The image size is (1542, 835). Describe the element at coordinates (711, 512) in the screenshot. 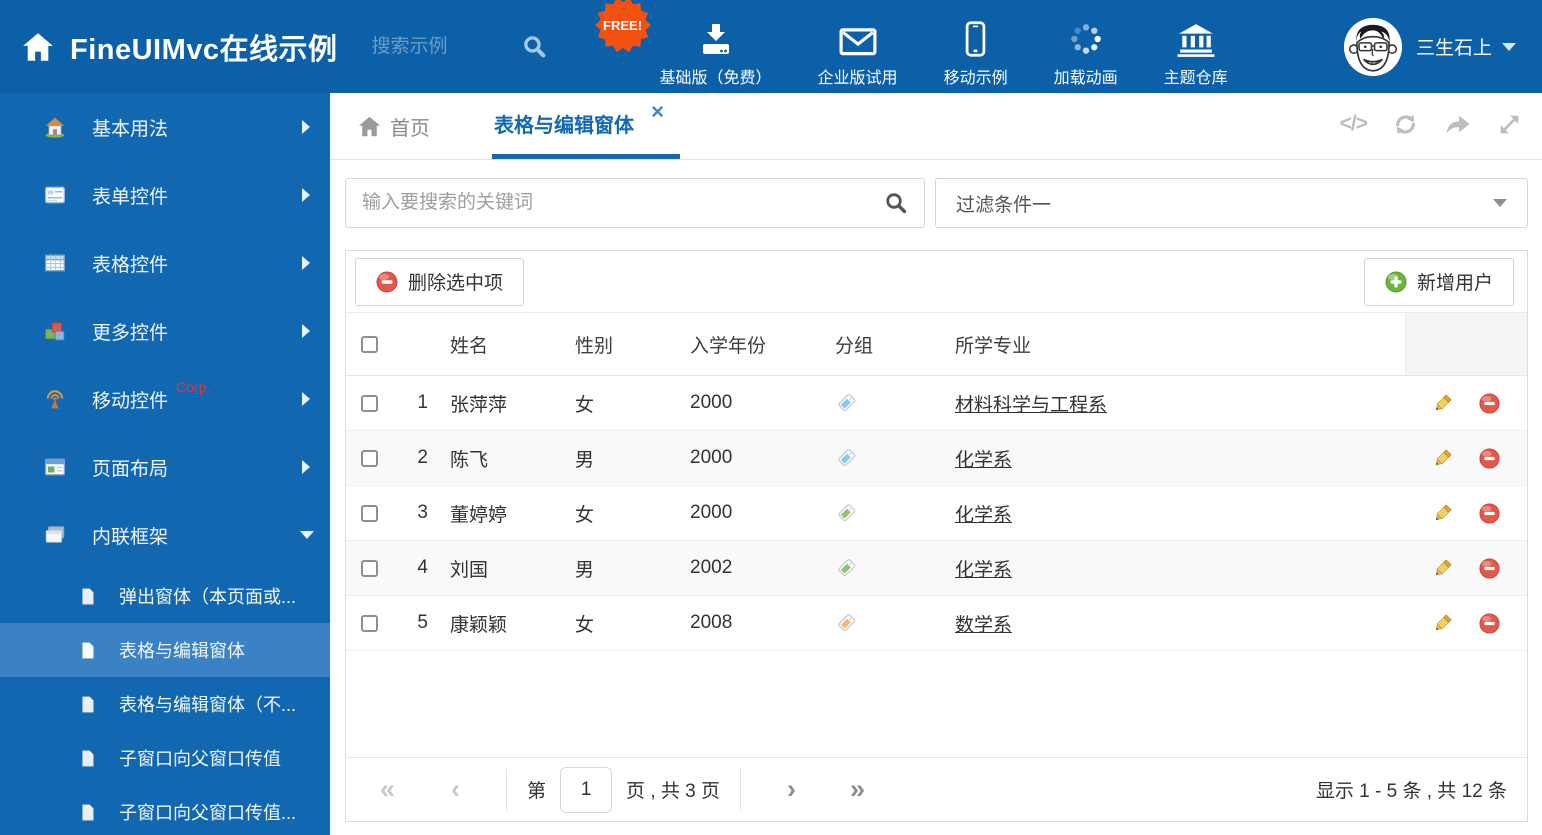

I see `cell-year: 2000` at that location.